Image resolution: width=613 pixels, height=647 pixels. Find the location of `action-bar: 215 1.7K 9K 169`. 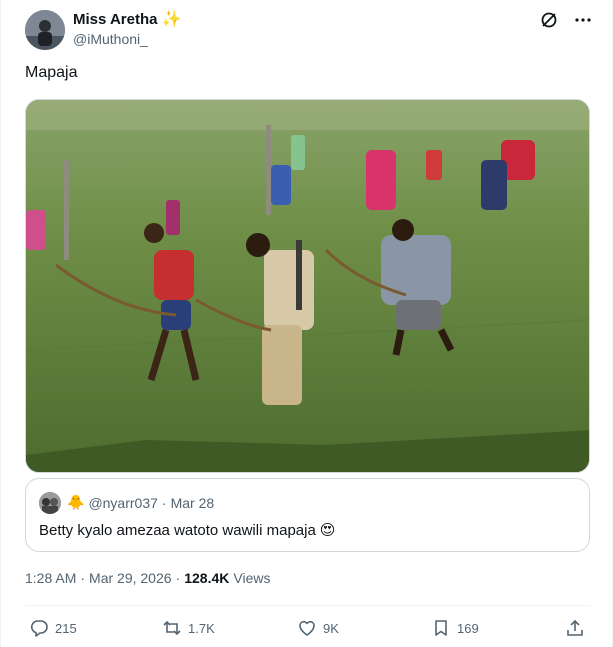

action-bar: 215 1.7K 9K 169 is located at coordinates (307, 631).